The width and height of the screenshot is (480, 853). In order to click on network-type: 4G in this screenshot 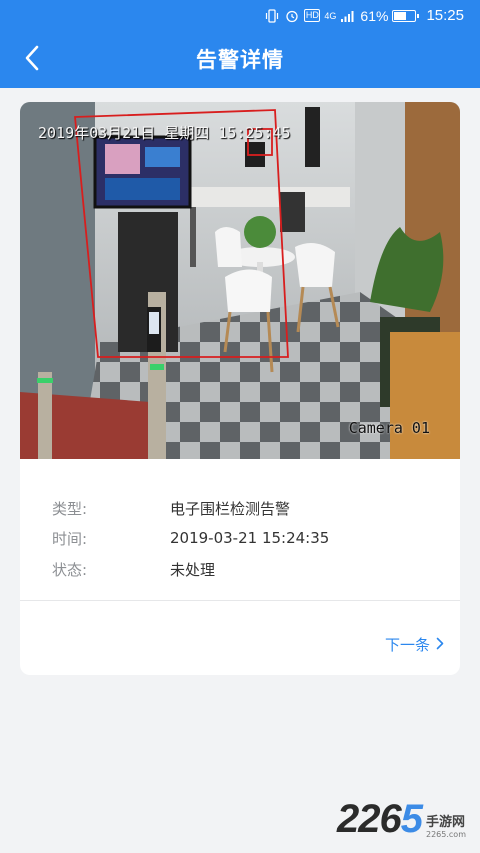, I will do `click(330, 15)`.